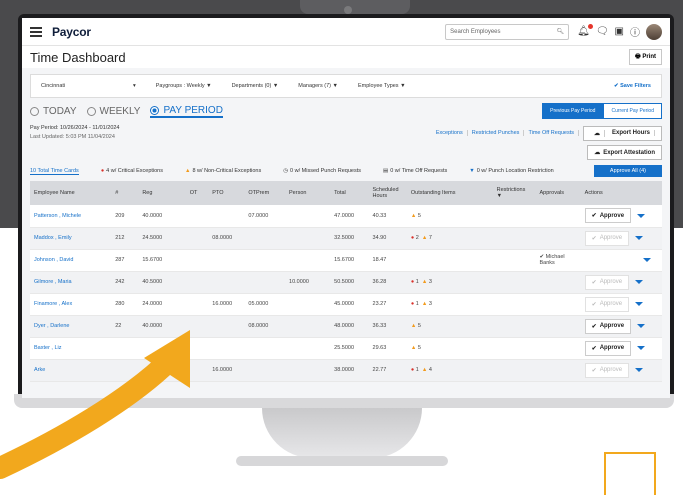 This screenshot has height=495, width=683. Describe the element at coordinates (342, 433) in the screenshot. I see `monitor-stand` at that location.